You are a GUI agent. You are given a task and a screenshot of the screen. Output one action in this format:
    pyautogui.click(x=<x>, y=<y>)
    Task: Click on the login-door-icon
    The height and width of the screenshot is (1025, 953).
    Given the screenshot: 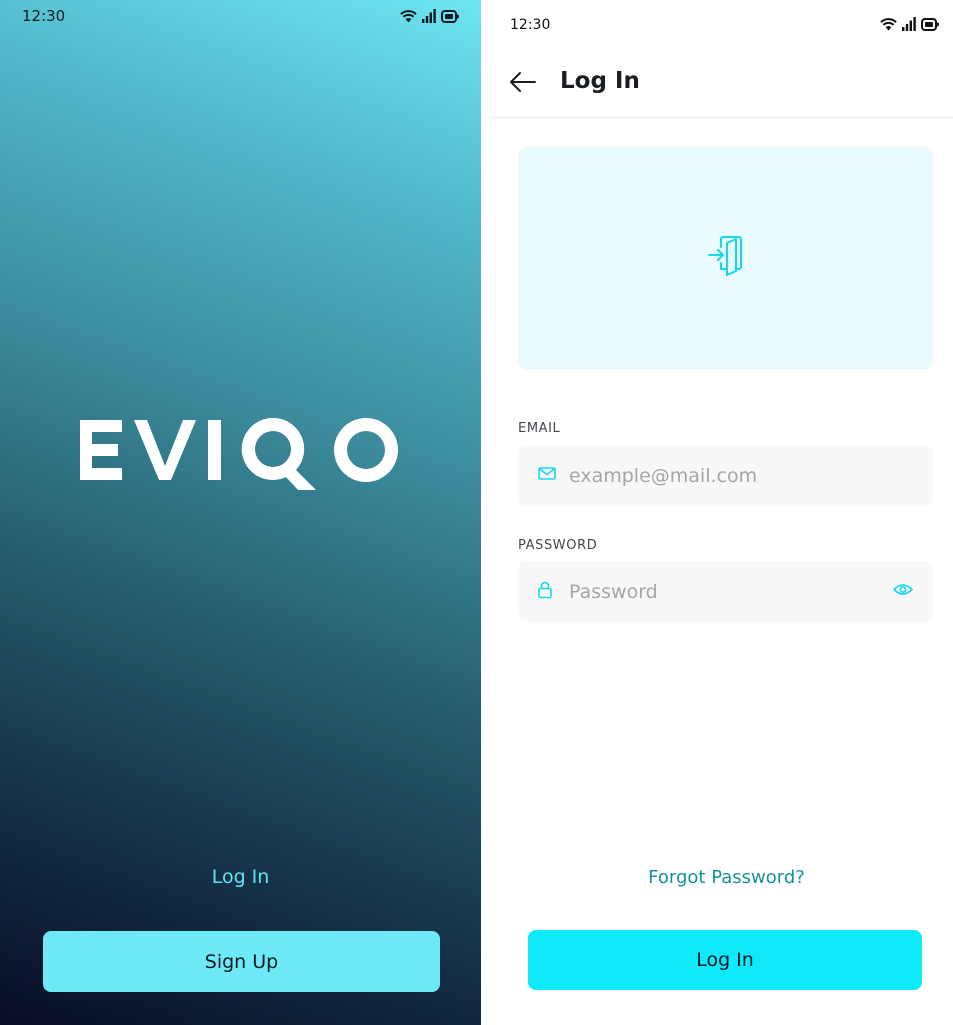 What is the action you would take?
    pyautogui.click(x=725, y=258)
    